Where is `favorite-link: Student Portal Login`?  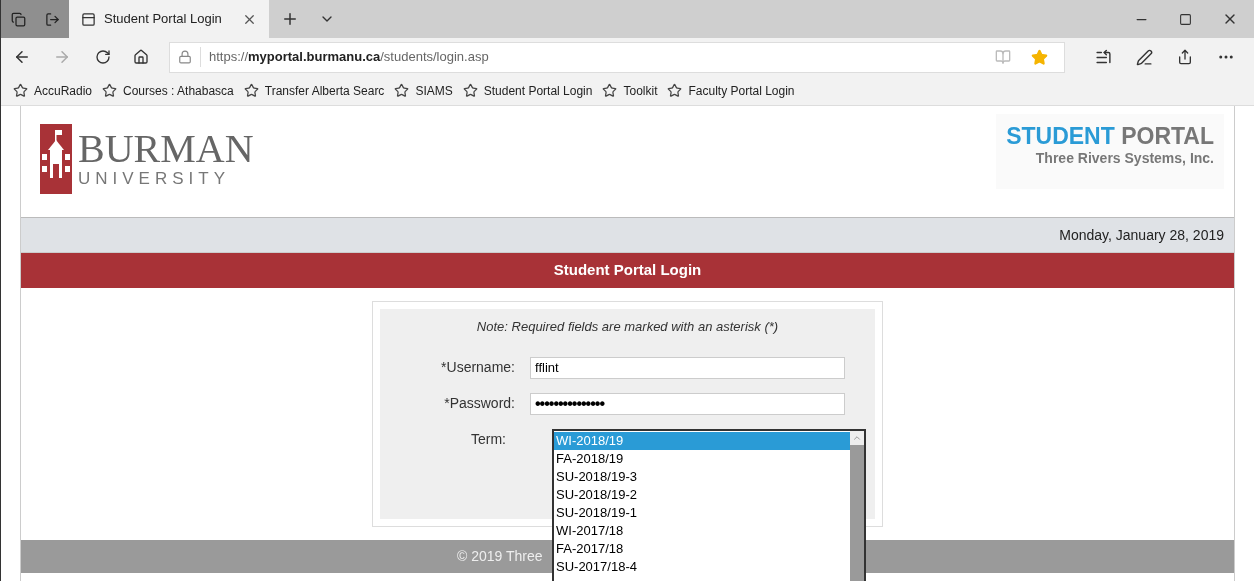 favorite-link: Student Portal Login is located at coordinates (527, 90).